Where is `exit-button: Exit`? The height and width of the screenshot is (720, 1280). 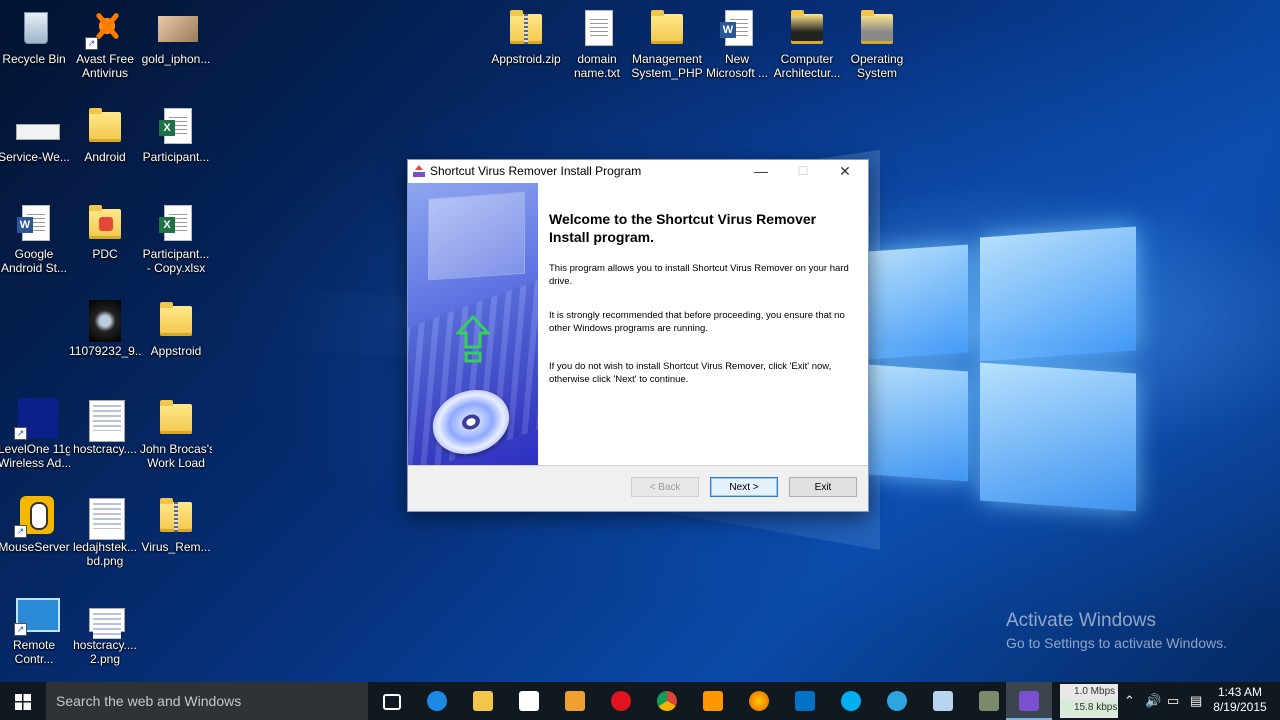
exit-button: Exit is located at coordinates (823, 487).